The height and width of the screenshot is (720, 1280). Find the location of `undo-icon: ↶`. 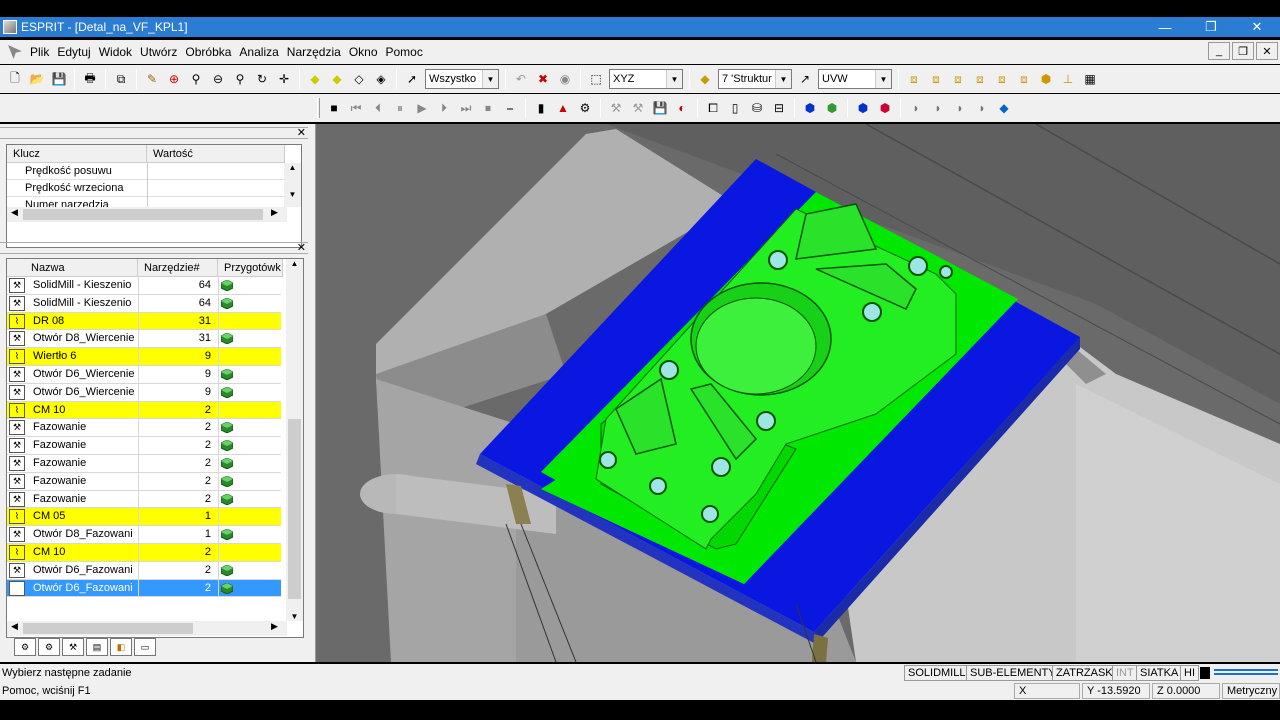

undo-icon: ↶ is located at coordinates (521, 79).